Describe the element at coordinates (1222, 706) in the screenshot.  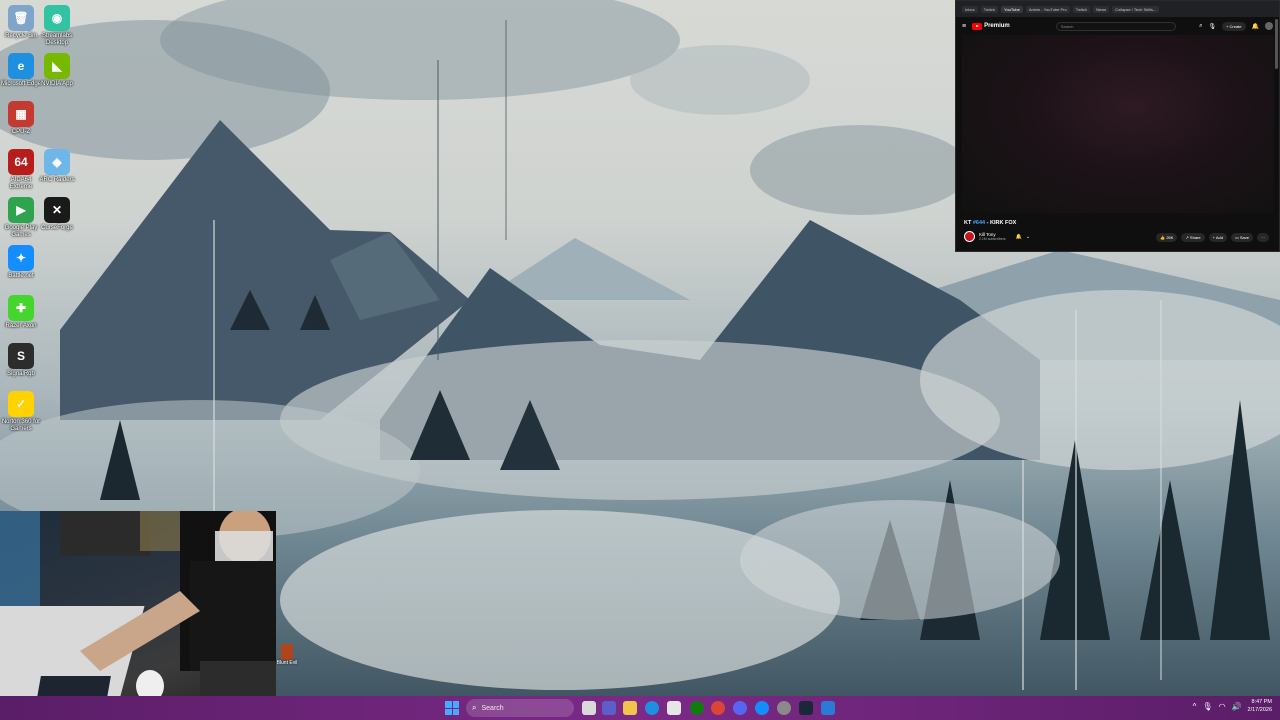
I see `wifi-icon: ◠` at that location.